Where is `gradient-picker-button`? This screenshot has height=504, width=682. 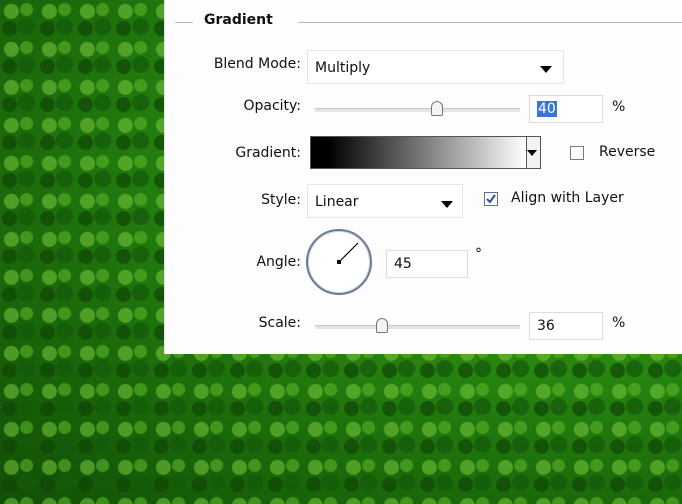
gradient-picker-button is located at coordinates (534, 152).